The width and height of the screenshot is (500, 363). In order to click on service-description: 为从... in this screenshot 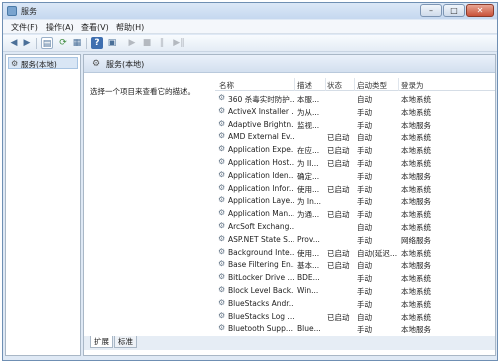, I will do `click(308, 112)`.